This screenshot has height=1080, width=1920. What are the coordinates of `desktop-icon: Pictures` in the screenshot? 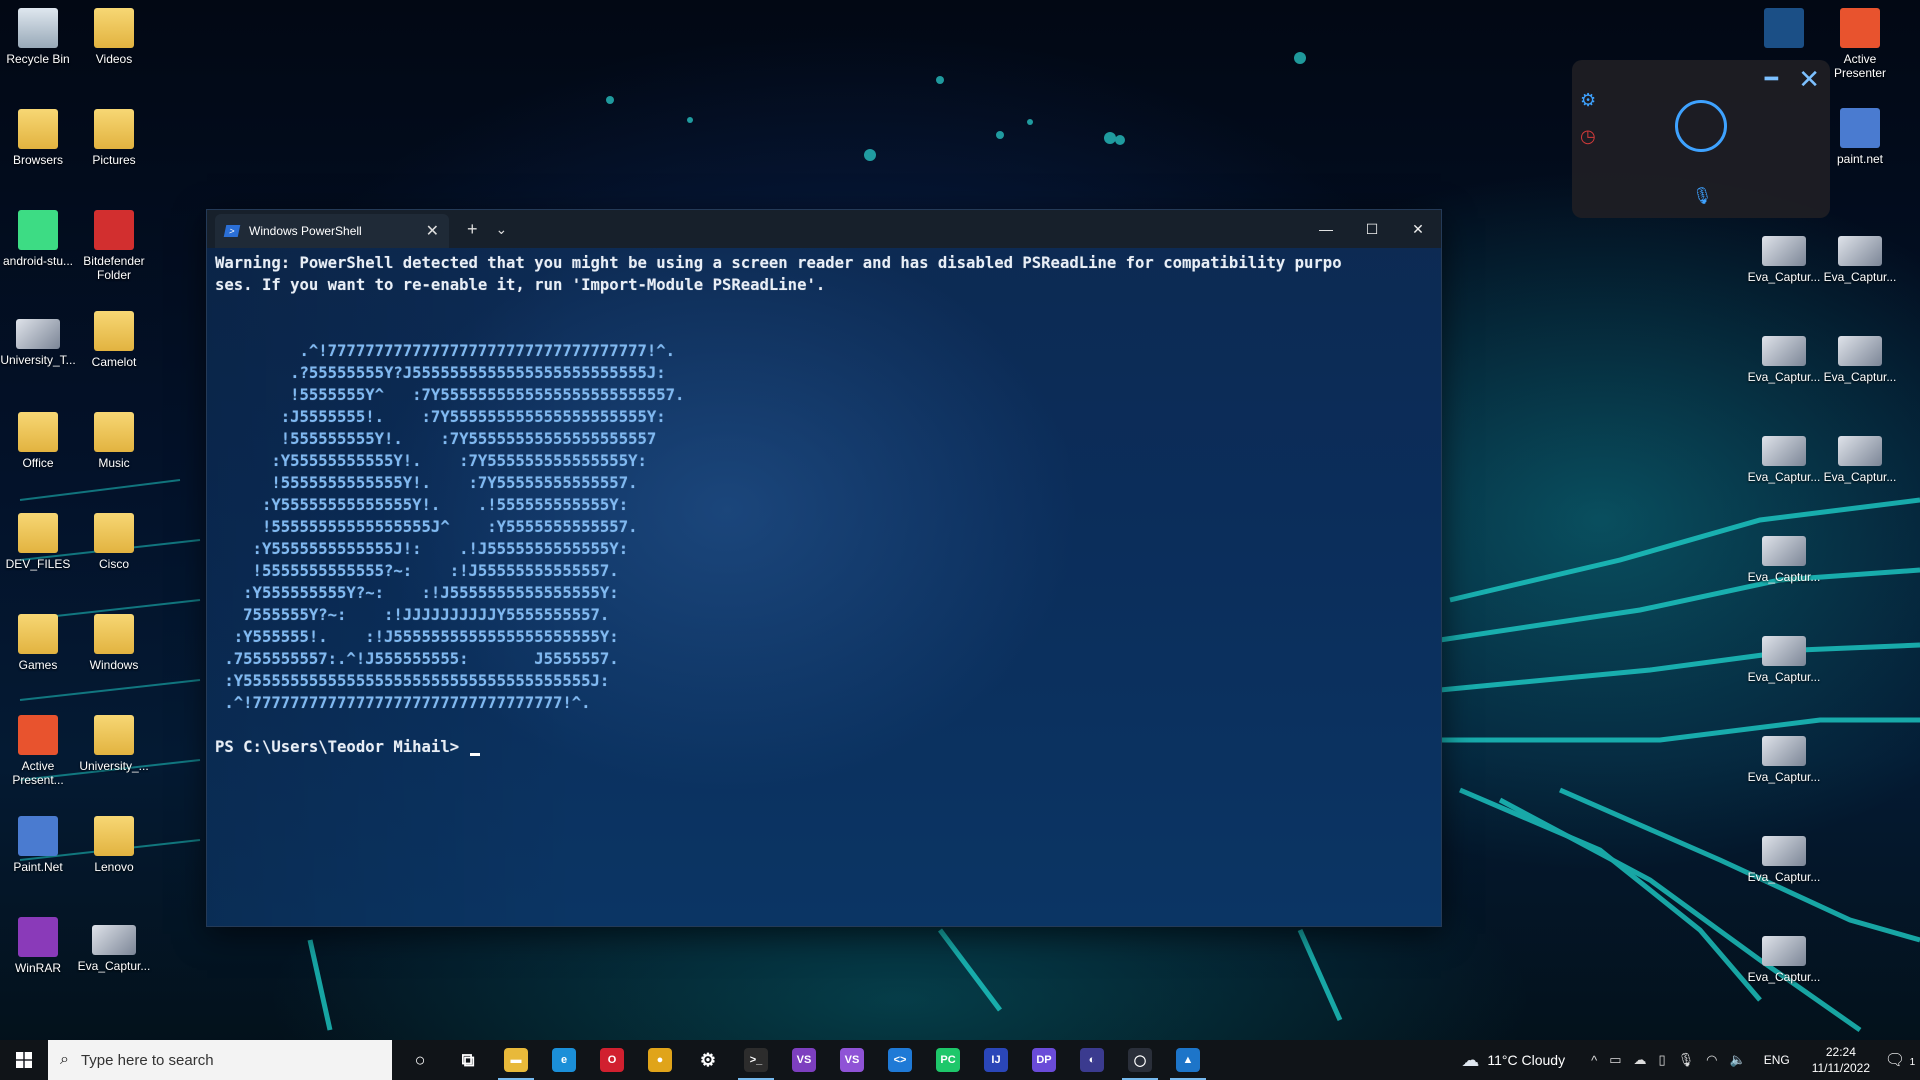 It's located at (114, 138).